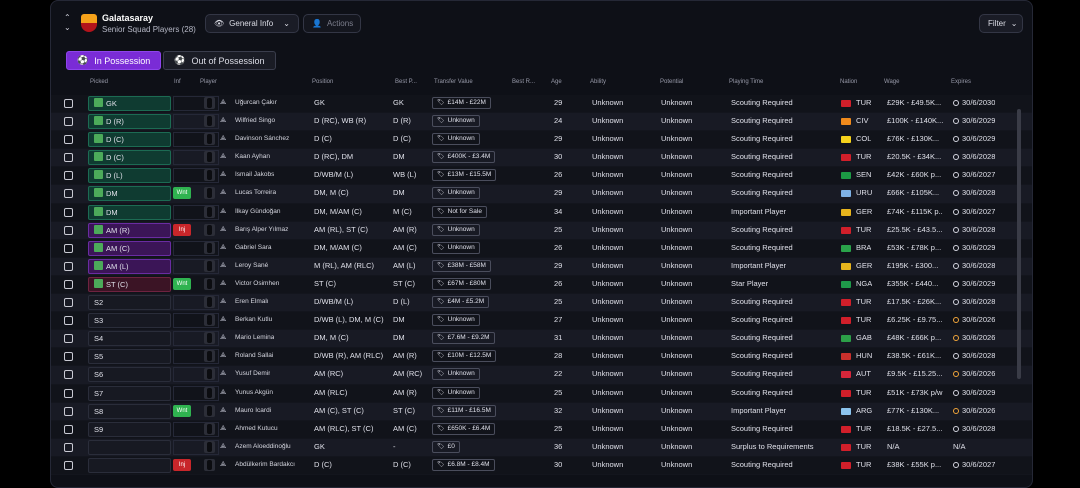  What do you see at coordinates (254, 337) in the screenshot?
I see `player-name: Mario Lemina` at bounding box center [254, 337].